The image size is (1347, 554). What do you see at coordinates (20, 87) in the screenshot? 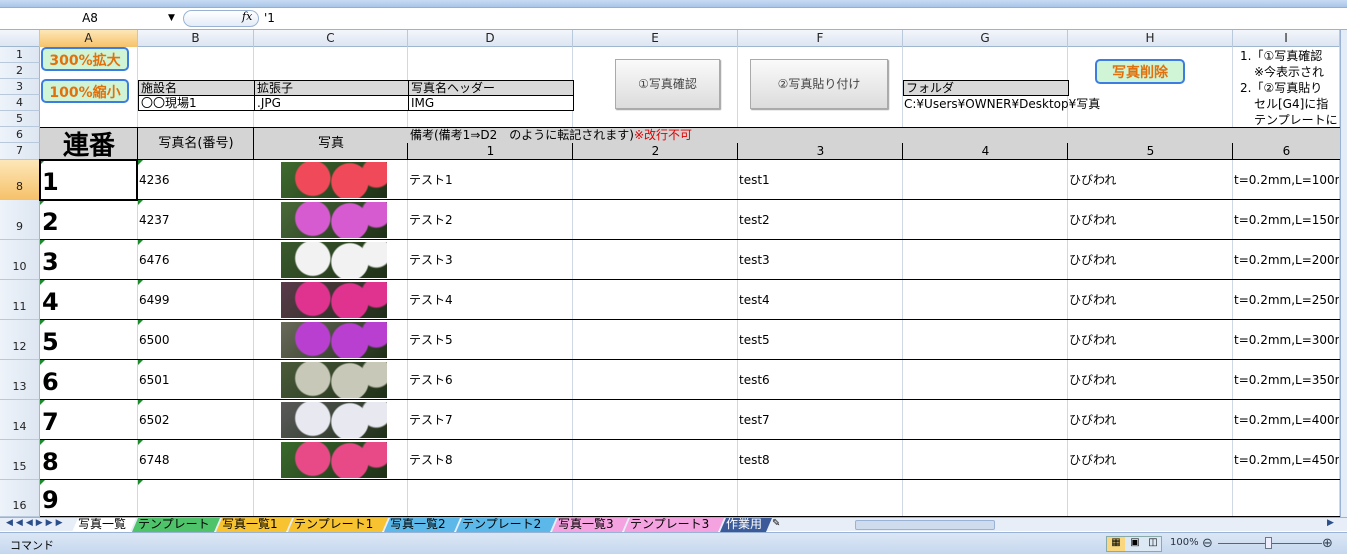
I see `row-header-3: 3` at bounding box center [20, 87].